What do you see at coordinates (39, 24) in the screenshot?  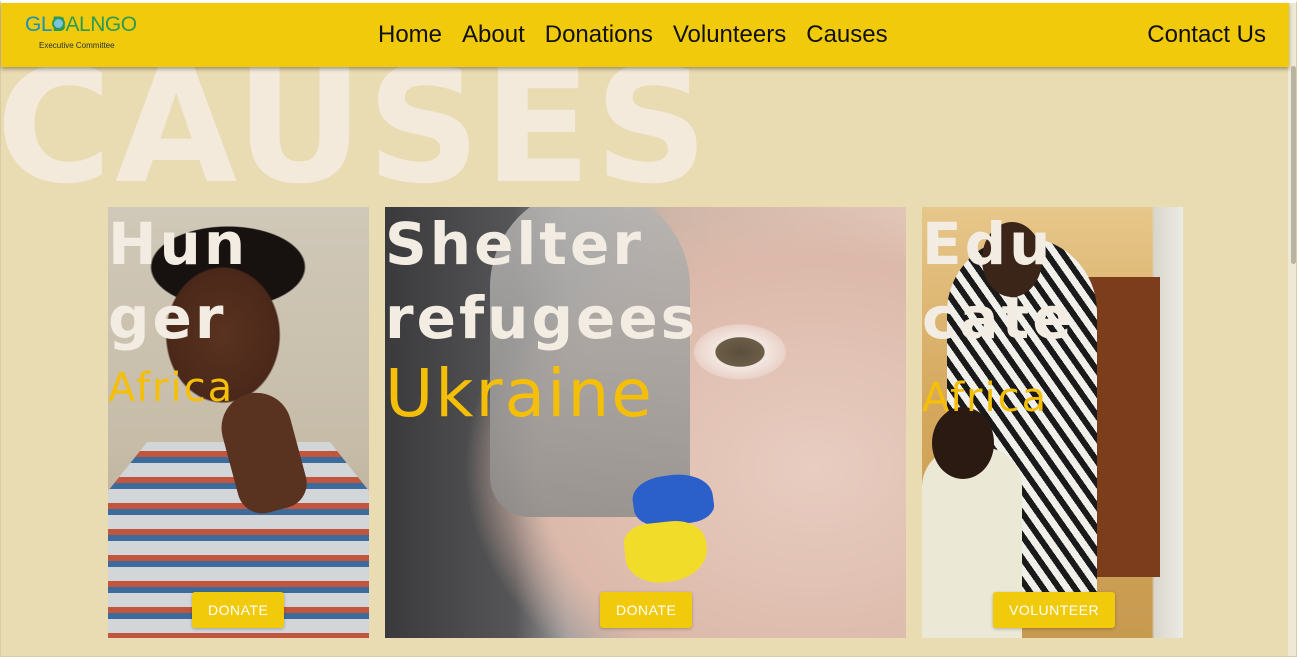 I see `logo-part-1: GL` at bounding box center [39, 24].